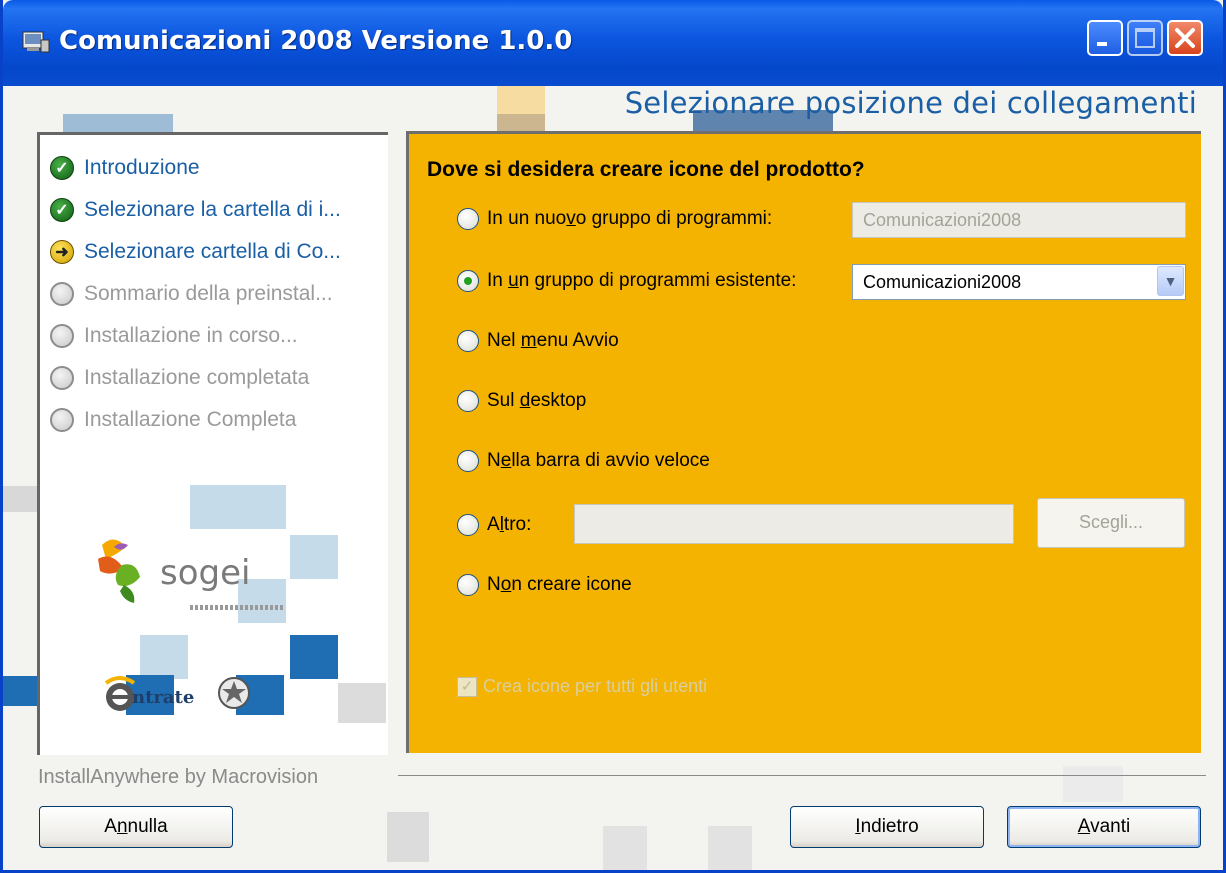 This screenshot has height=873, width=1226. I want to click on option-label: Nel menu Avvio, so click(553, 340).